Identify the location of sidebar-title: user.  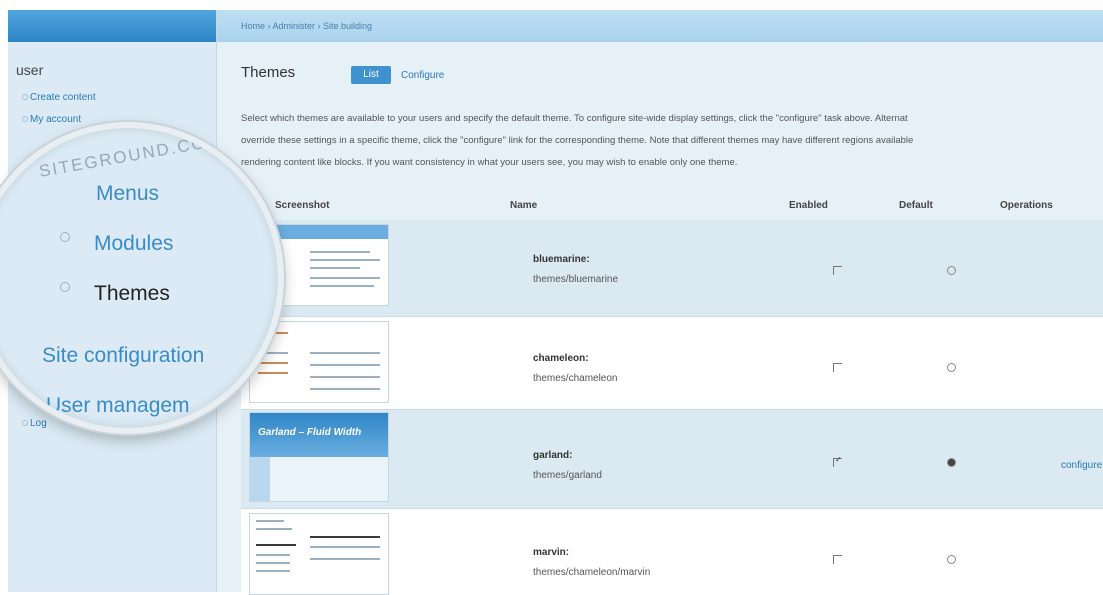
(30, 70).